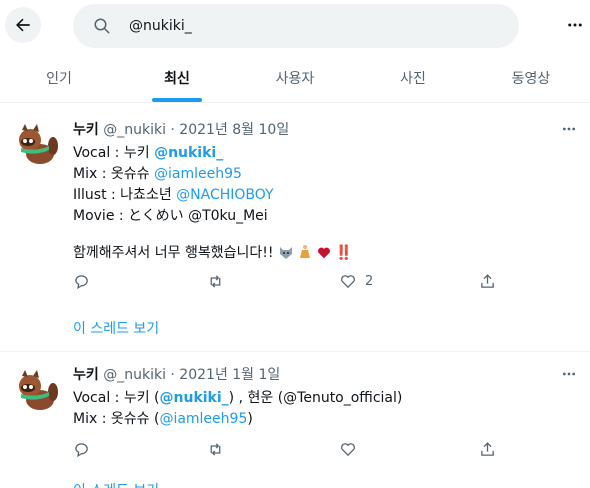 Image resolution: width=590 pixels, height=488 pixels. What do you see at coordinates (344, 253) in the screenshot?
I see `double-exclamation-emoji: ‼️` at bounding box center [344, 253].